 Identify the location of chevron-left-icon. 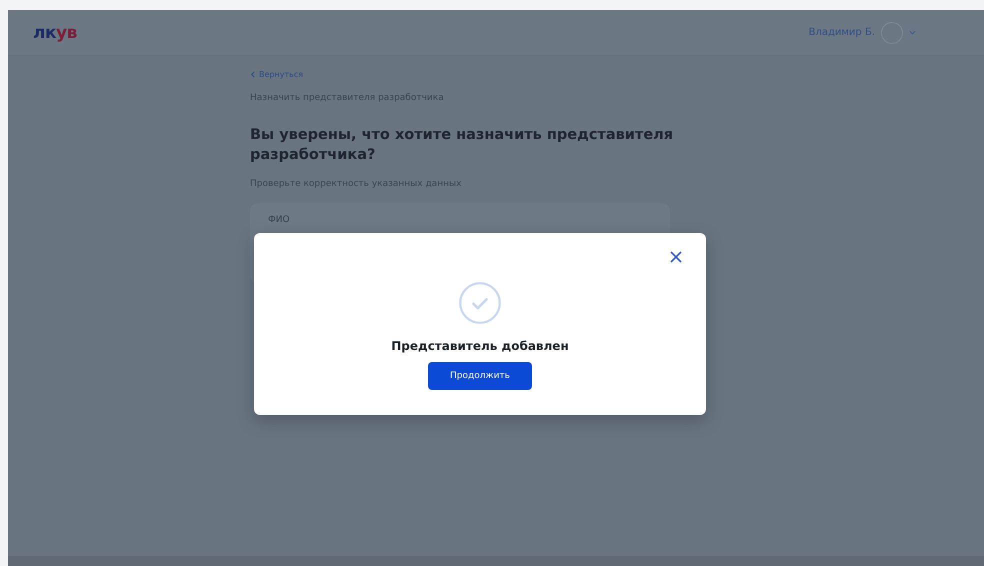
(252, 74).